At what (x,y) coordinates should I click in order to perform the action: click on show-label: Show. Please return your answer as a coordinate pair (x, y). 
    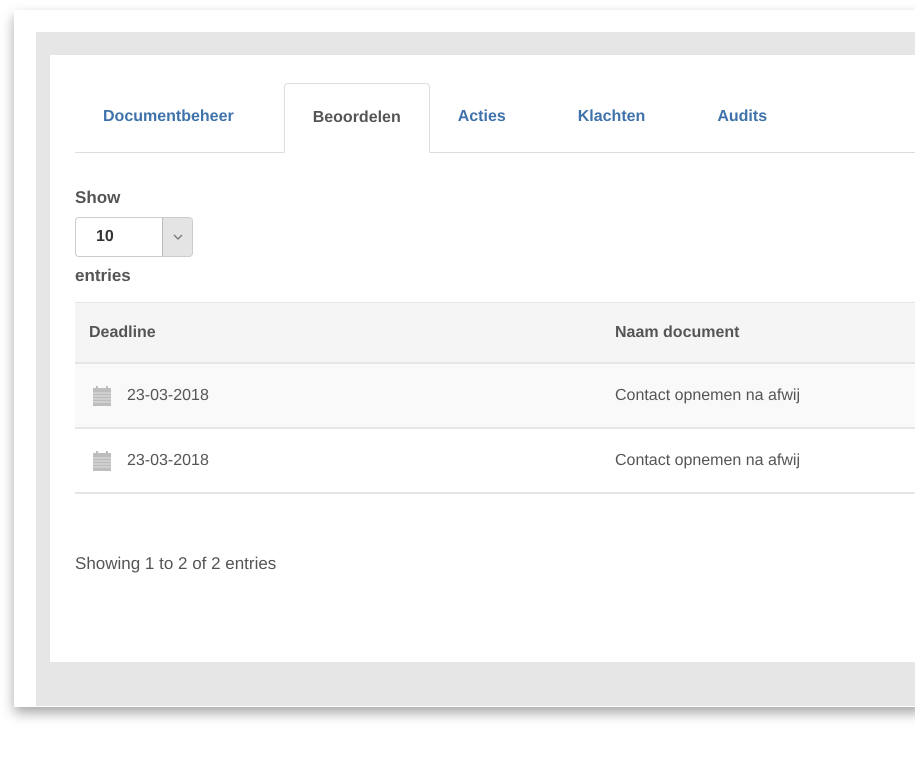
    Looking at the image, I should click on (97, 198).